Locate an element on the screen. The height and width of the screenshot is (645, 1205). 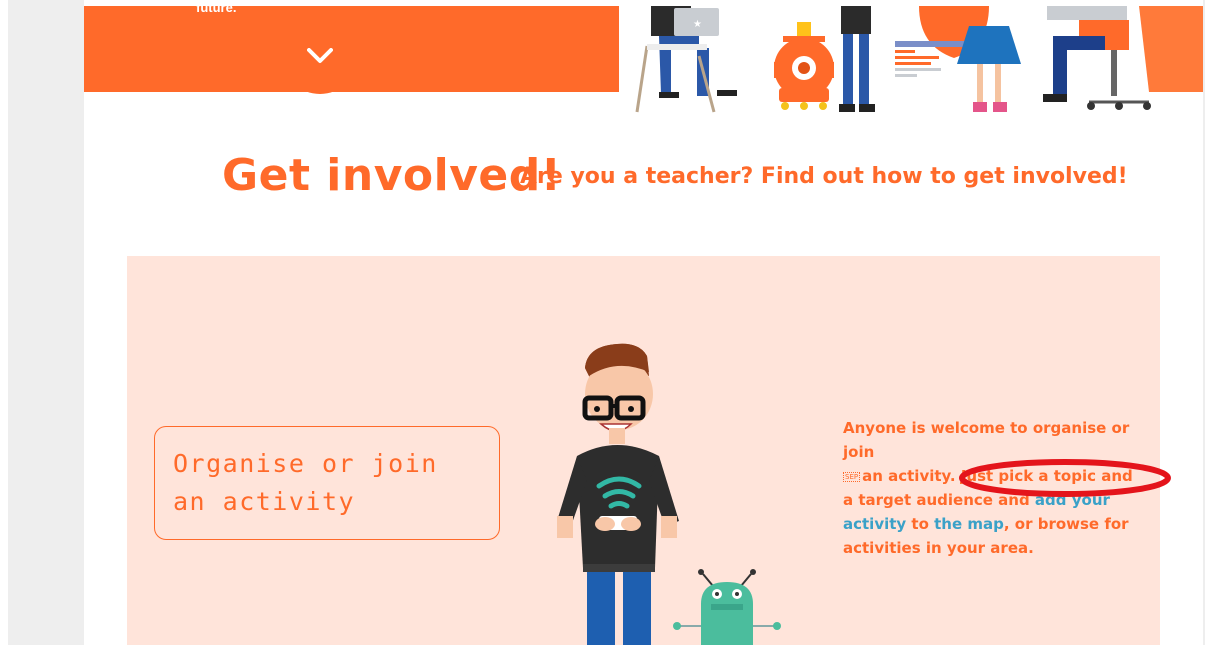
left-gutter is located at coordinates (46, 322).